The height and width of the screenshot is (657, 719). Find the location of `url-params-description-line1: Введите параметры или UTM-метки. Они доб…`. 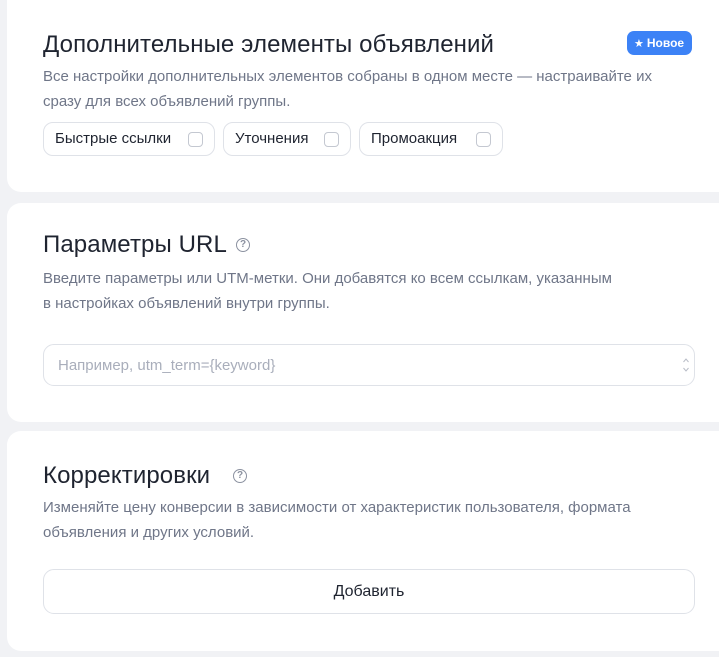

url-params-description-line1: Введите параметры или UTM-метки. Они доб… is located at coordinates (327, 278).